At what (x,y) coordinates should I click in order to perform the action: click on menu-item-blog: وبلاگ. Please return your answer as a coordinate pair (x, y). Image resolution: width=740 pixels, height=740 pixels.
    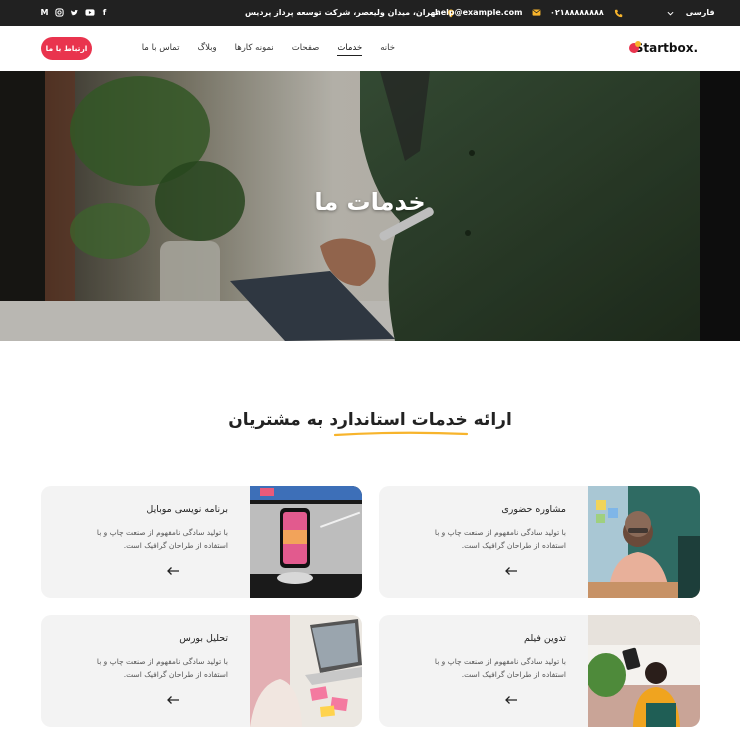
    Looking at the image, I should click on (206, 49).